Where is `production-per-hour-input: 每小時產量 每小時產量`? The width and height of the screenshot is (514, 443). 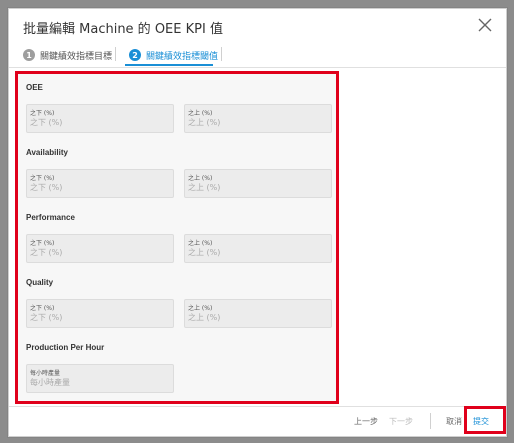 production-per-hour-input: 每小時產量 每小時產量 is located at coordinates (100, 378).